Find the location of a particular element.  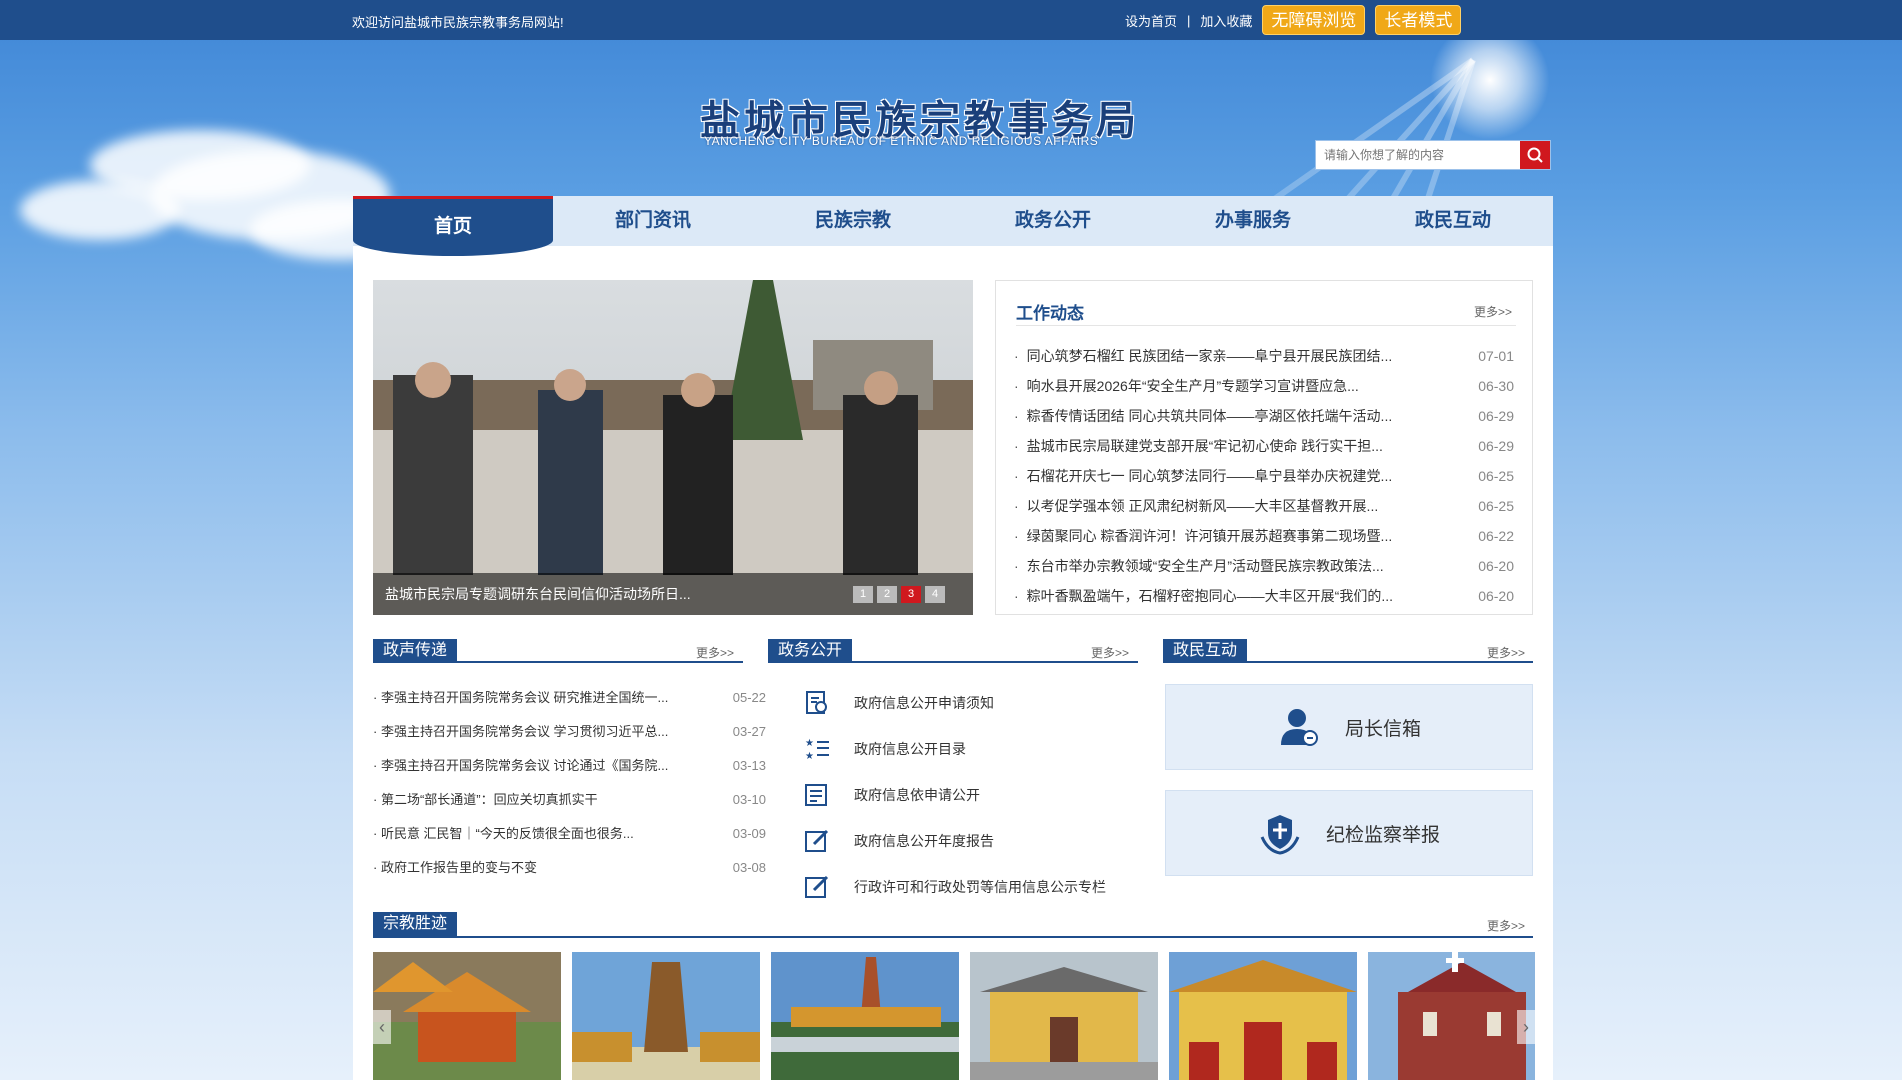

welcome-text: 欢迎访问盐城市民族宗教事务局网站! is located at coordinates (458, 22).